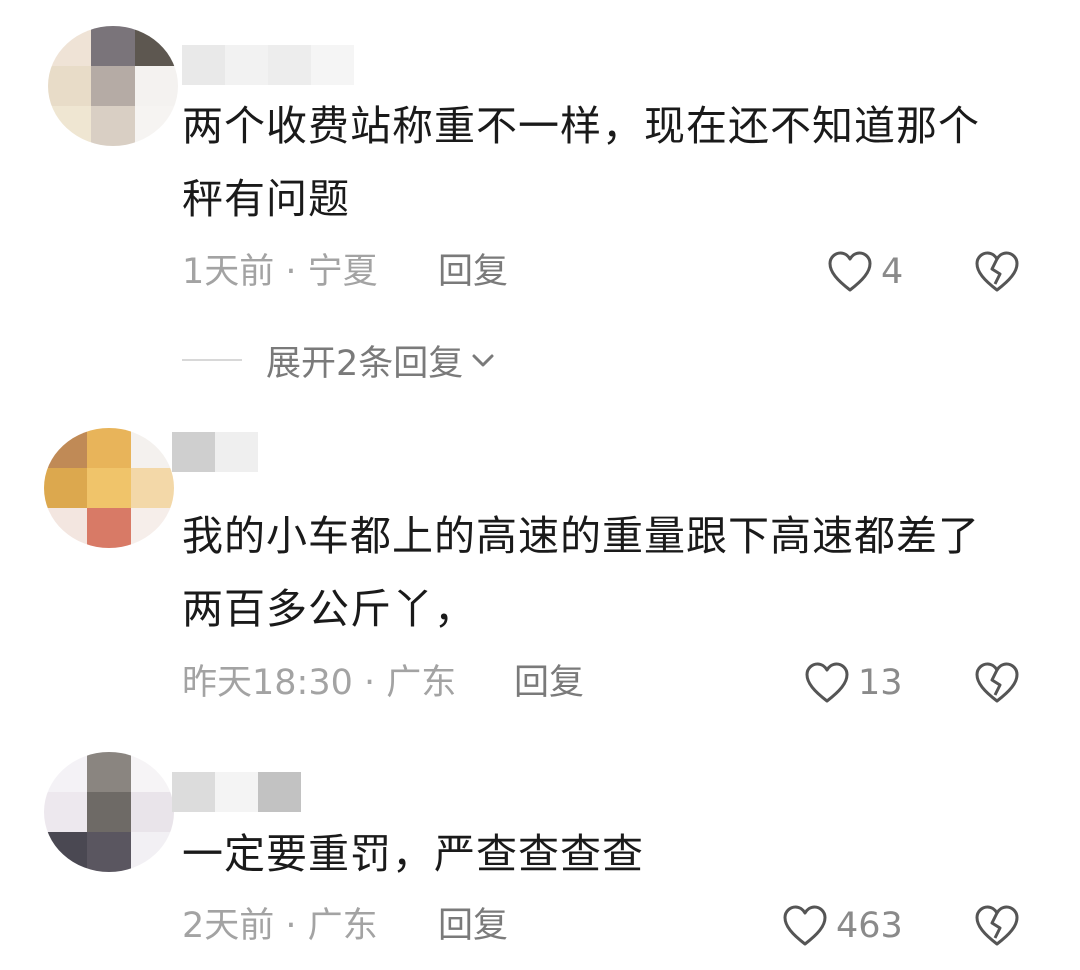 Image resolution: width=1080 pixels, height=970 pixels. Describe the element at coordinates (413, 854) in the screenshot. I see `comment-text: 一定要重罚，严查查查查` at that location.